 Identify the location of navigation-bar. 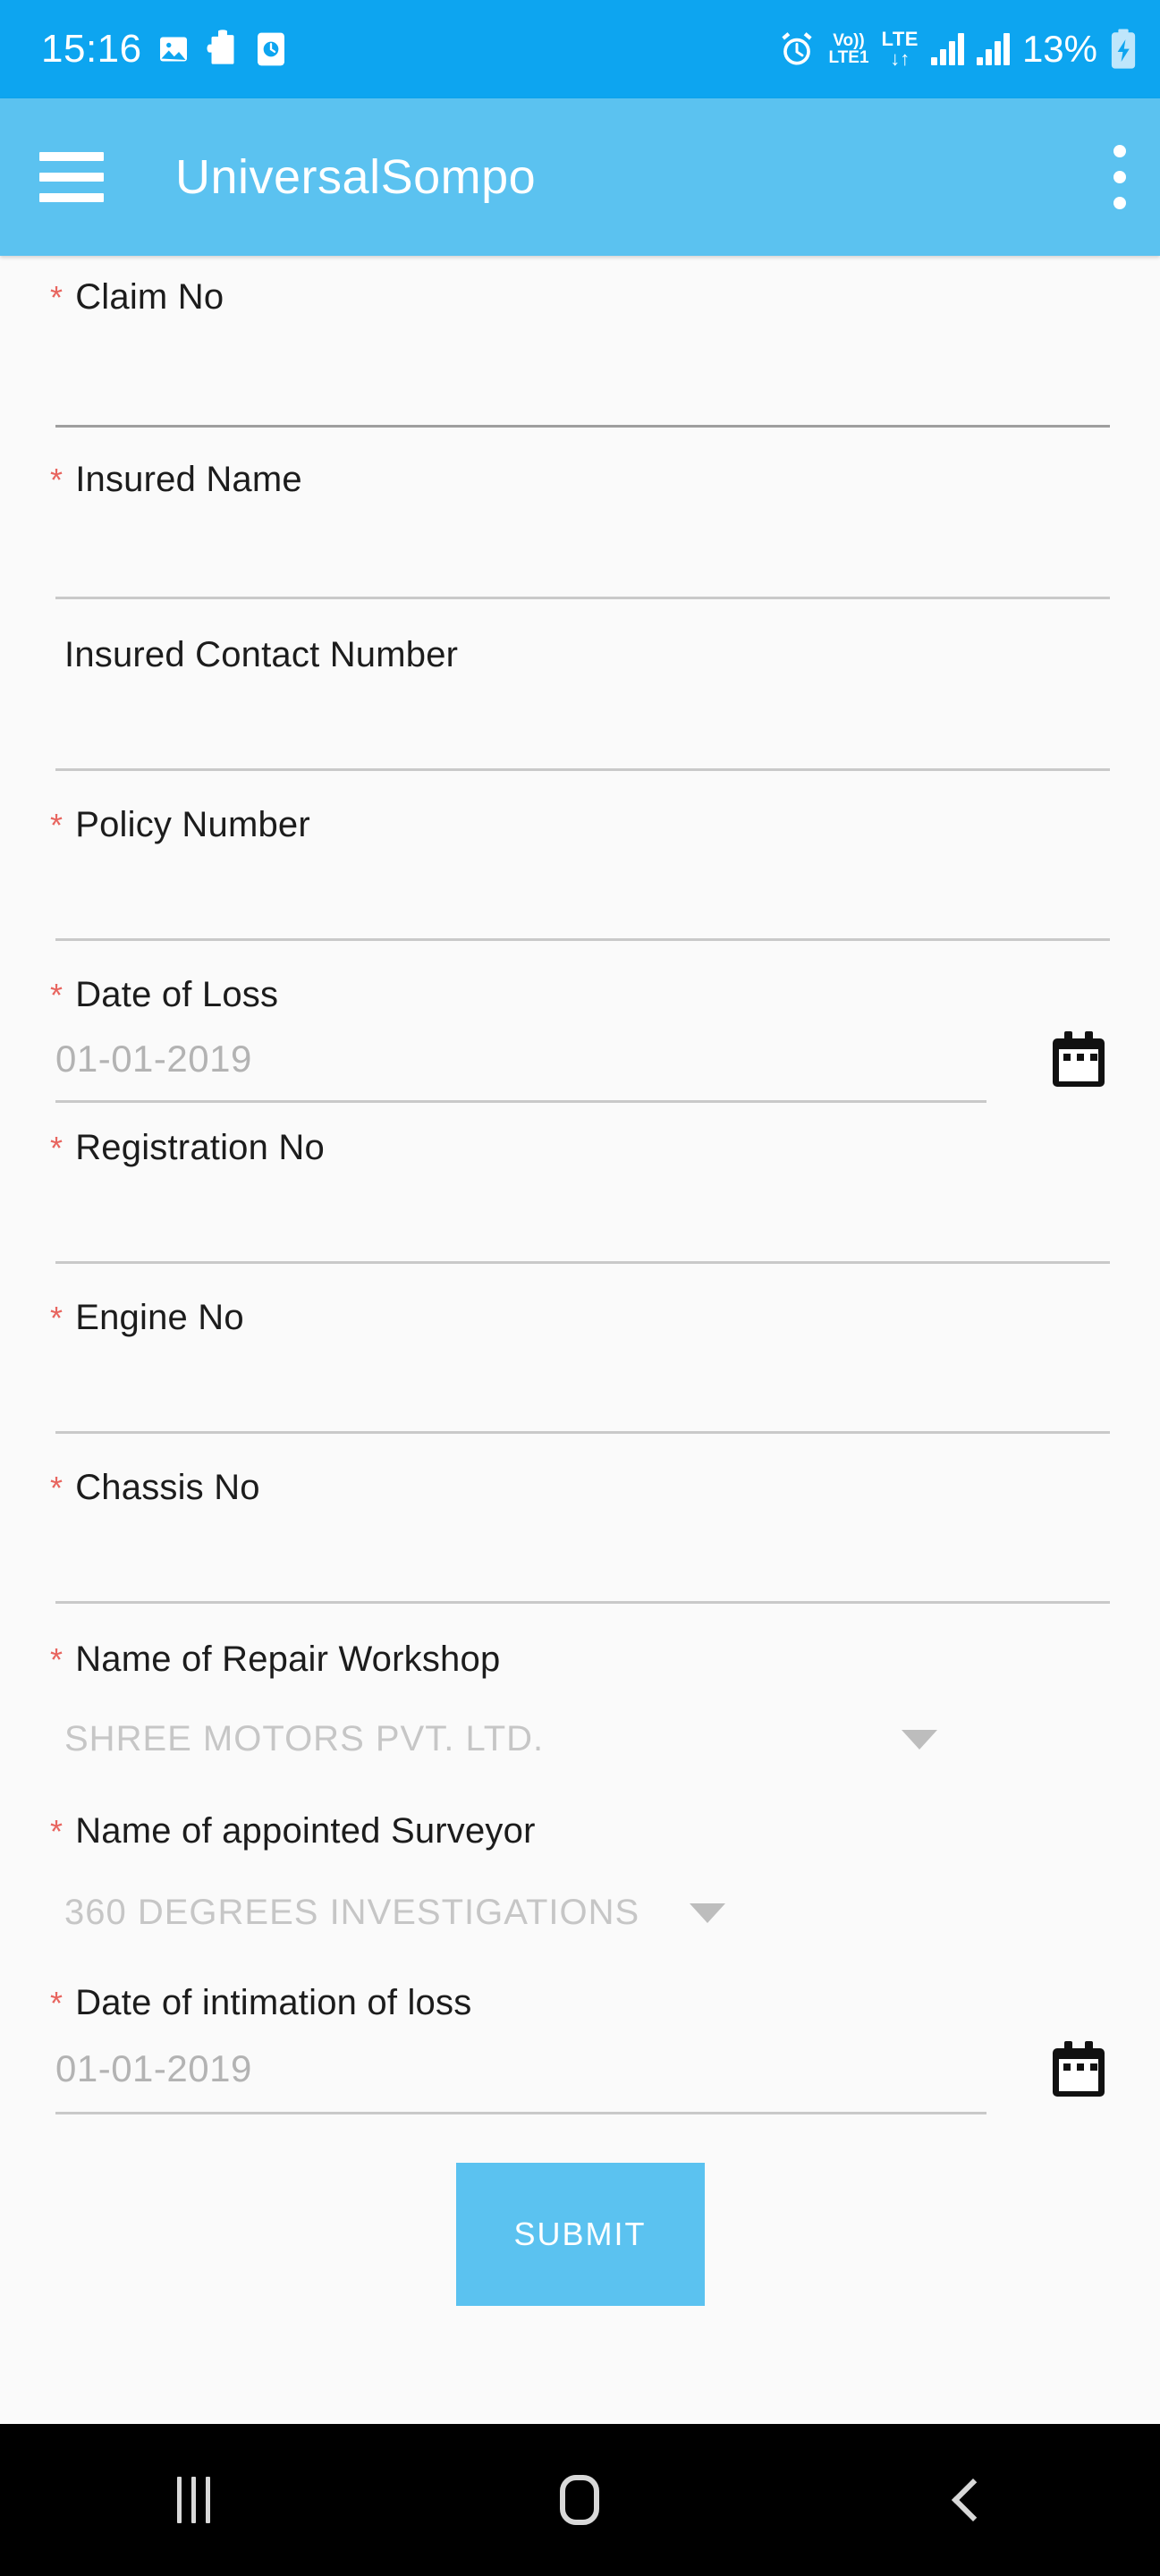
(580, 2500).